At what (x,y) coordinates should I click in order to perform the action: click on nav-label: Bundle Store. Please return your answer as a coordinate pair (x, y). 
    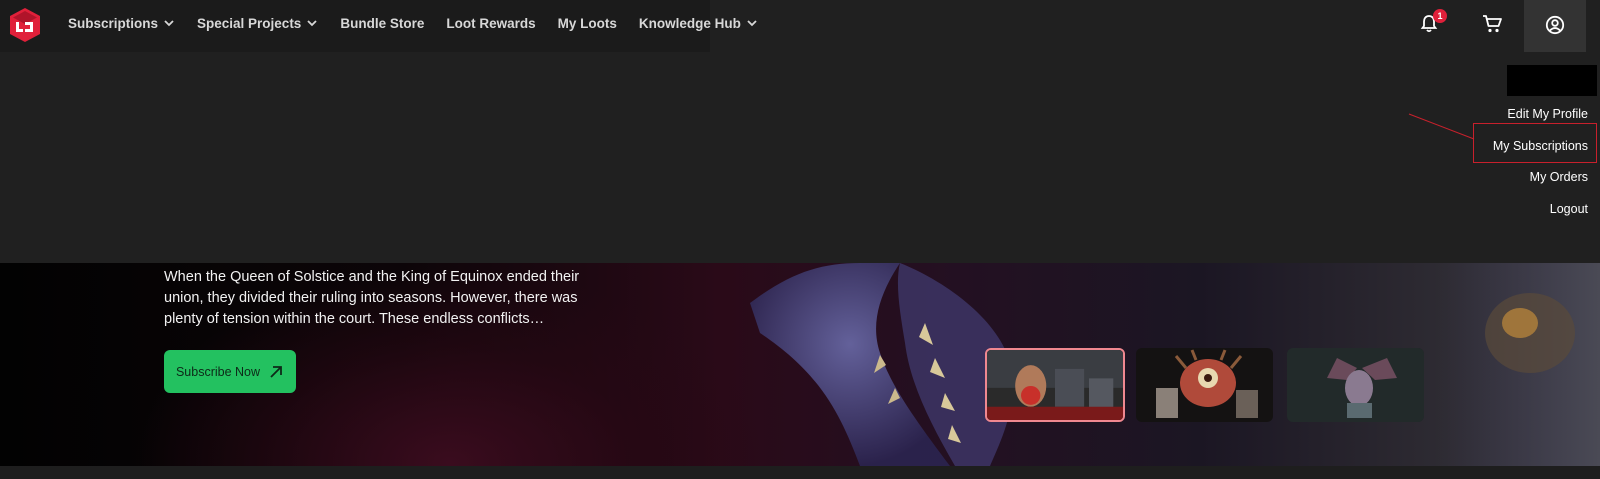
    Looking at the image, I should click on (382, 23).